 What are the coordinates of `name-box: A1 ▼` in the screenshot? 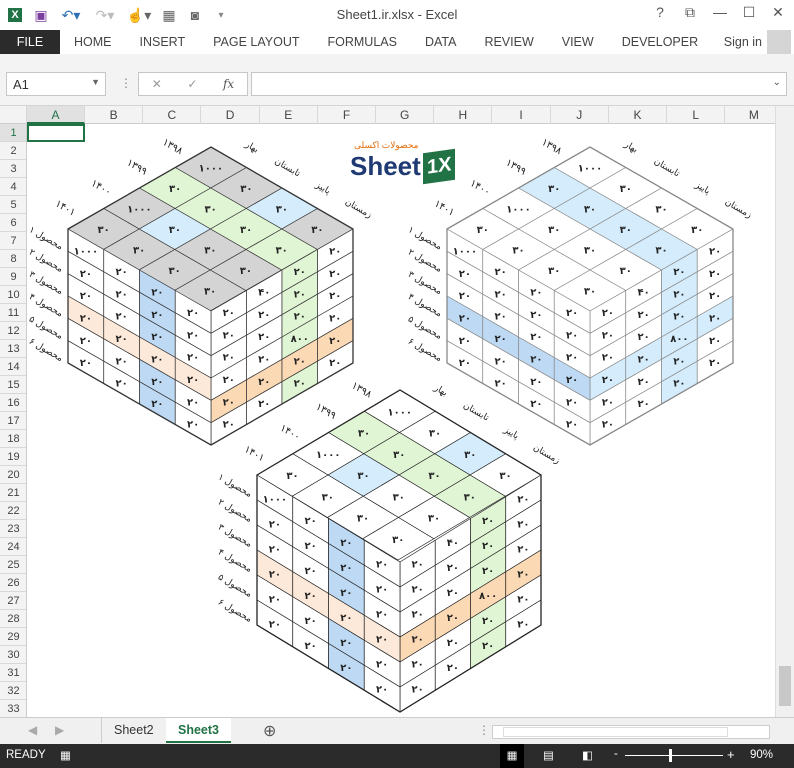 It's located at (56, 84).